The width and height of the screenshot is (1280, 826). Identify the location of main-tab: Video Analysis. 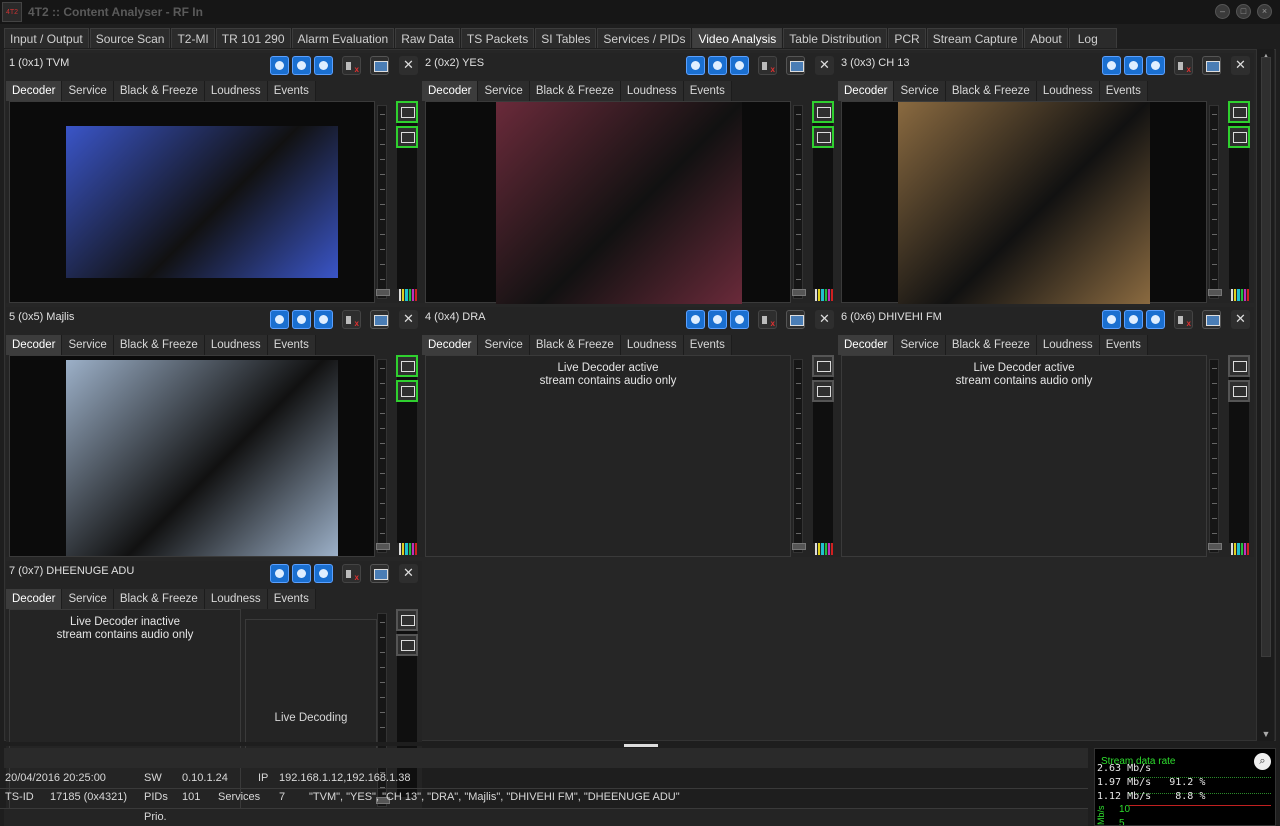
(737, 38).